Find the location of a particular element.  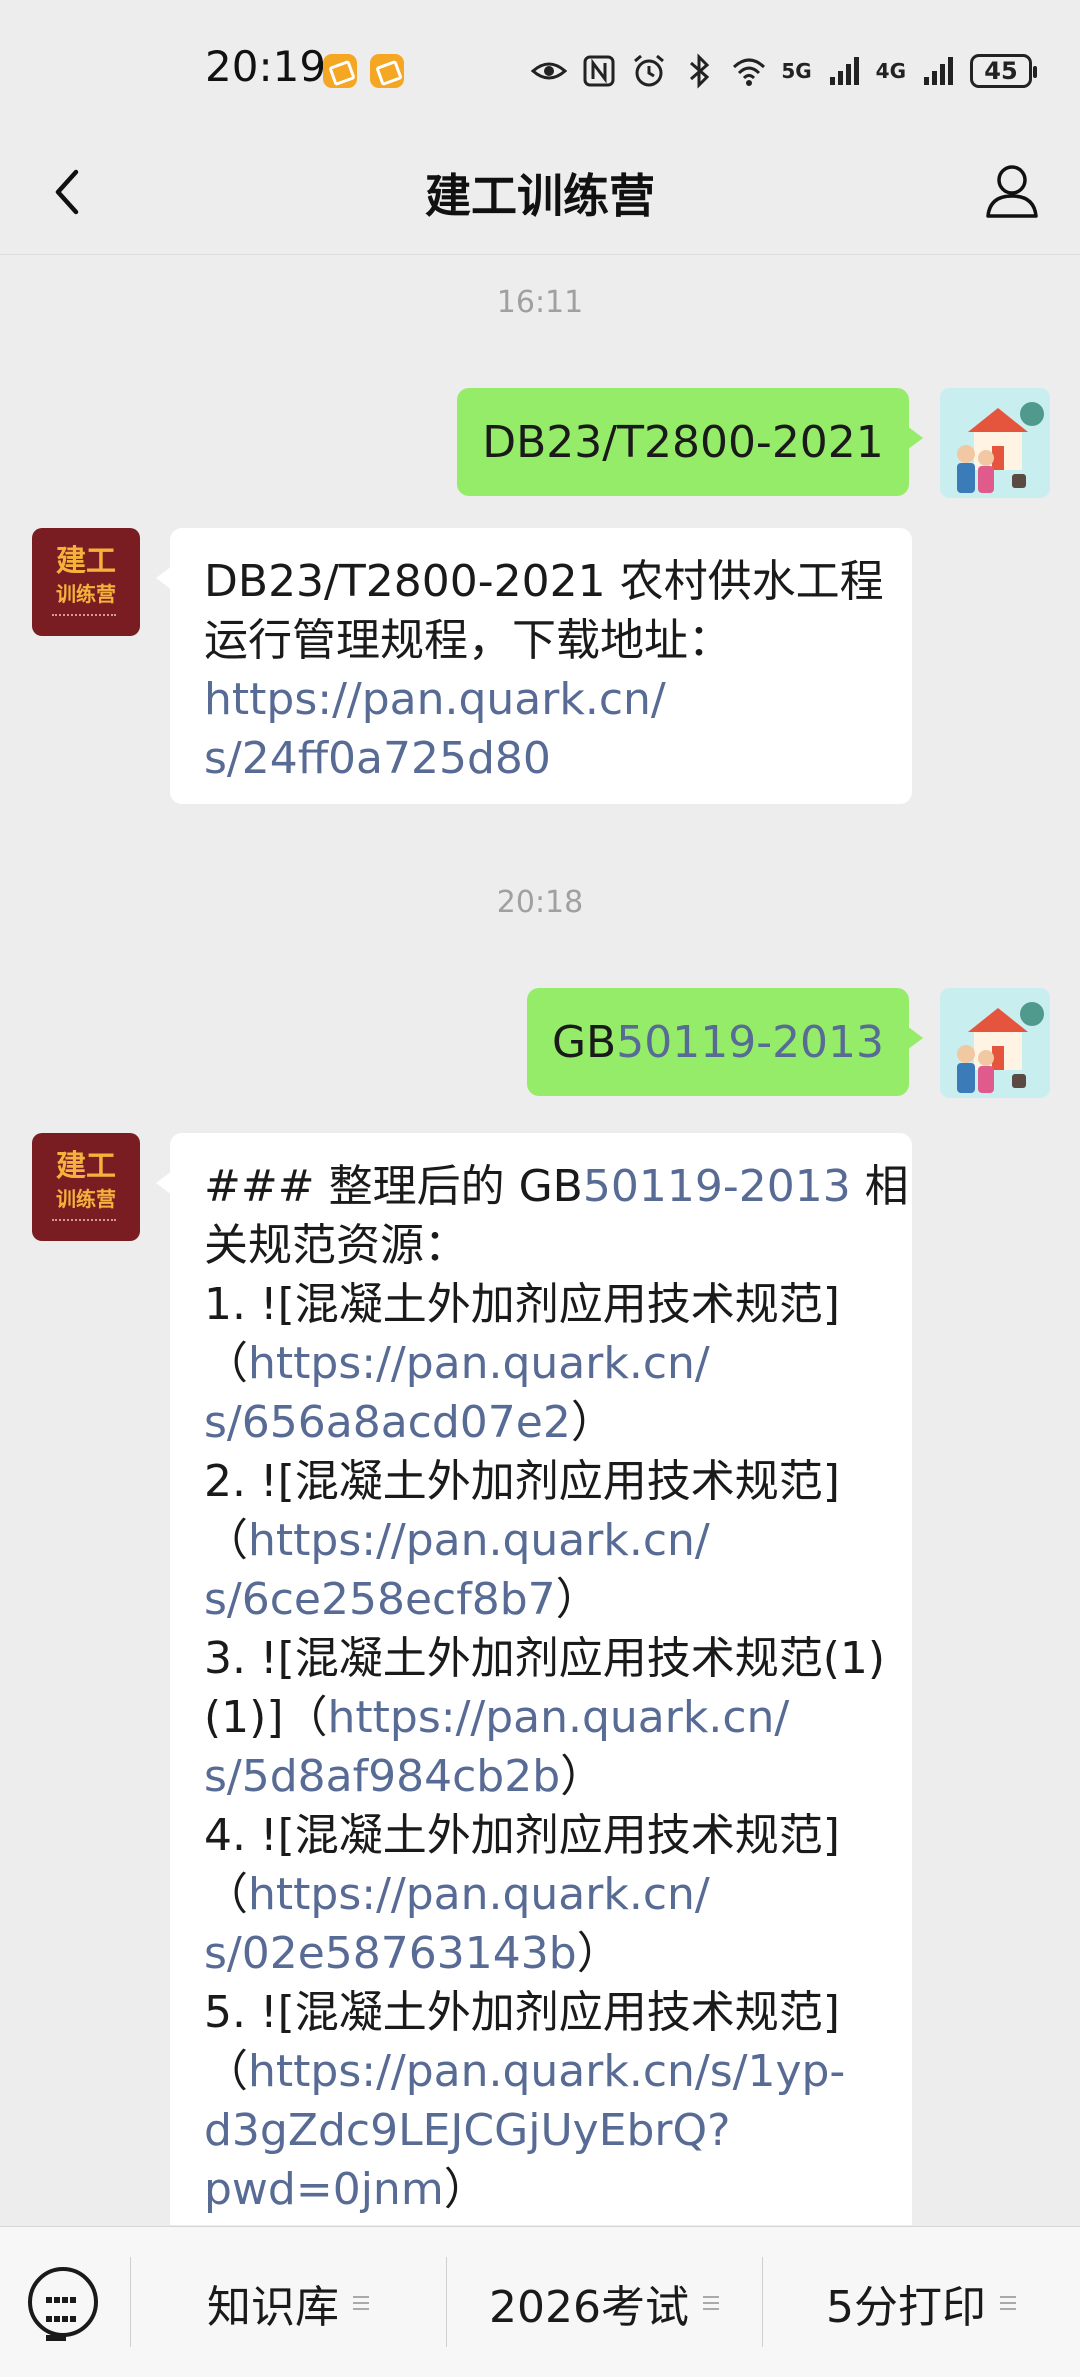

chat-title: 建工训练营 is located at coordinates (540, 196).